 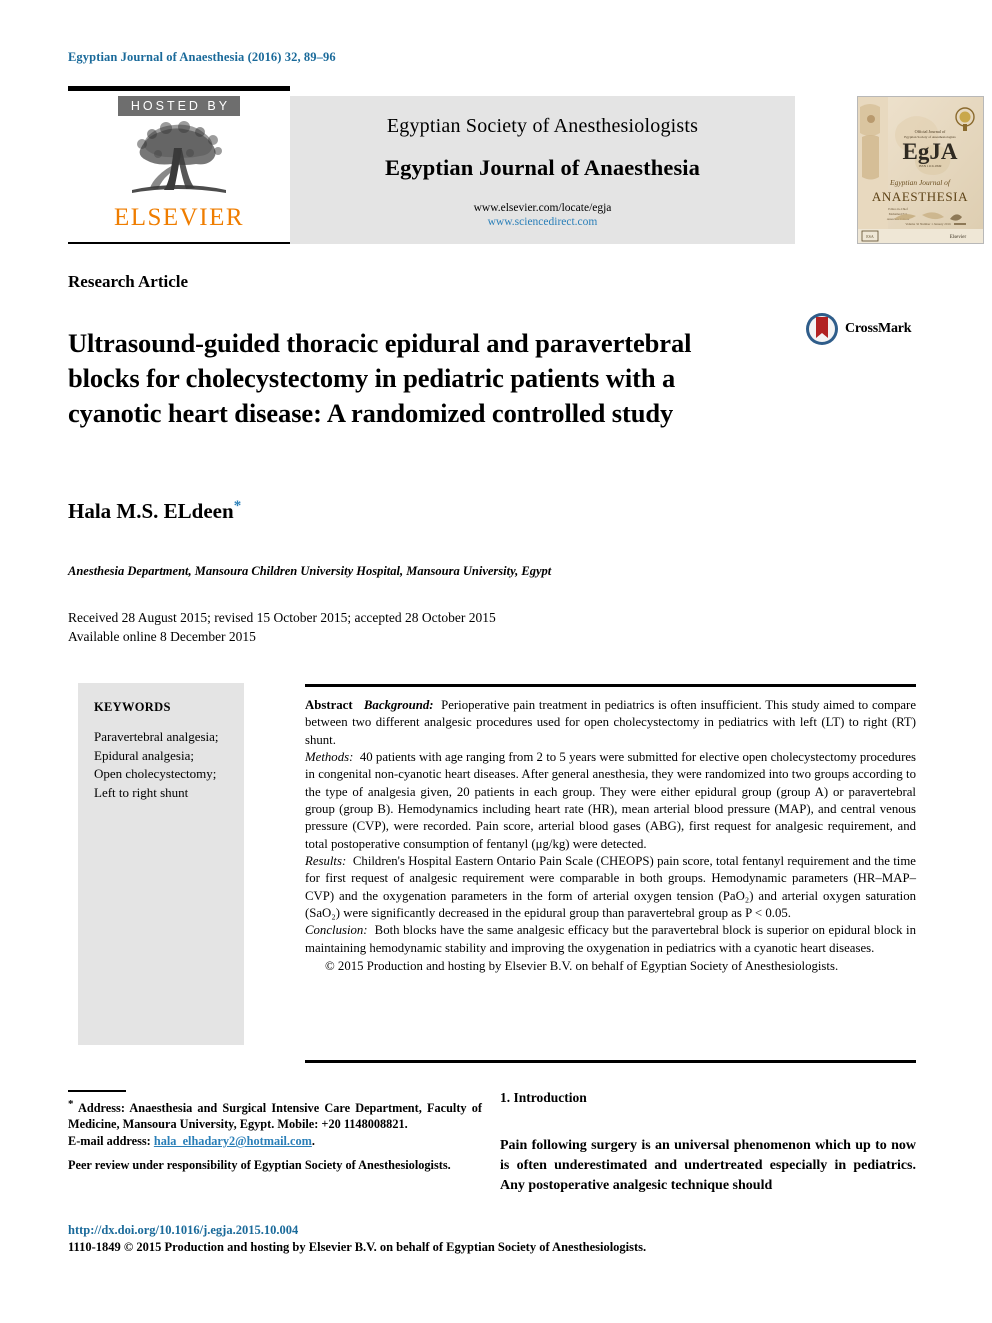 I want to click on conclusion-label: Conclusion:, so click(x=336, y=930).